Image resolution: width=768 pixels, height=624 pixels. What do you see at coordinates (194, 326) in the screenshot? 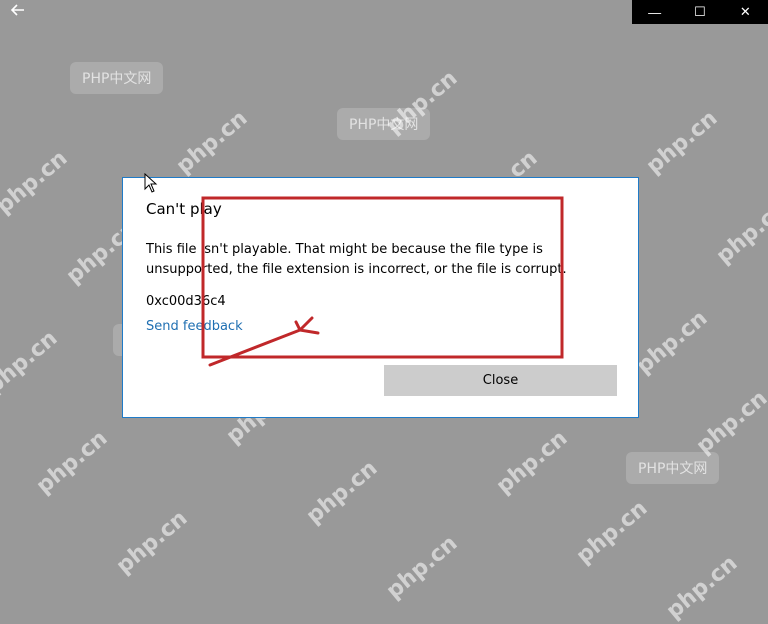
I see `send-feedback-link: Send feedback` at bounding box center [194, 326].